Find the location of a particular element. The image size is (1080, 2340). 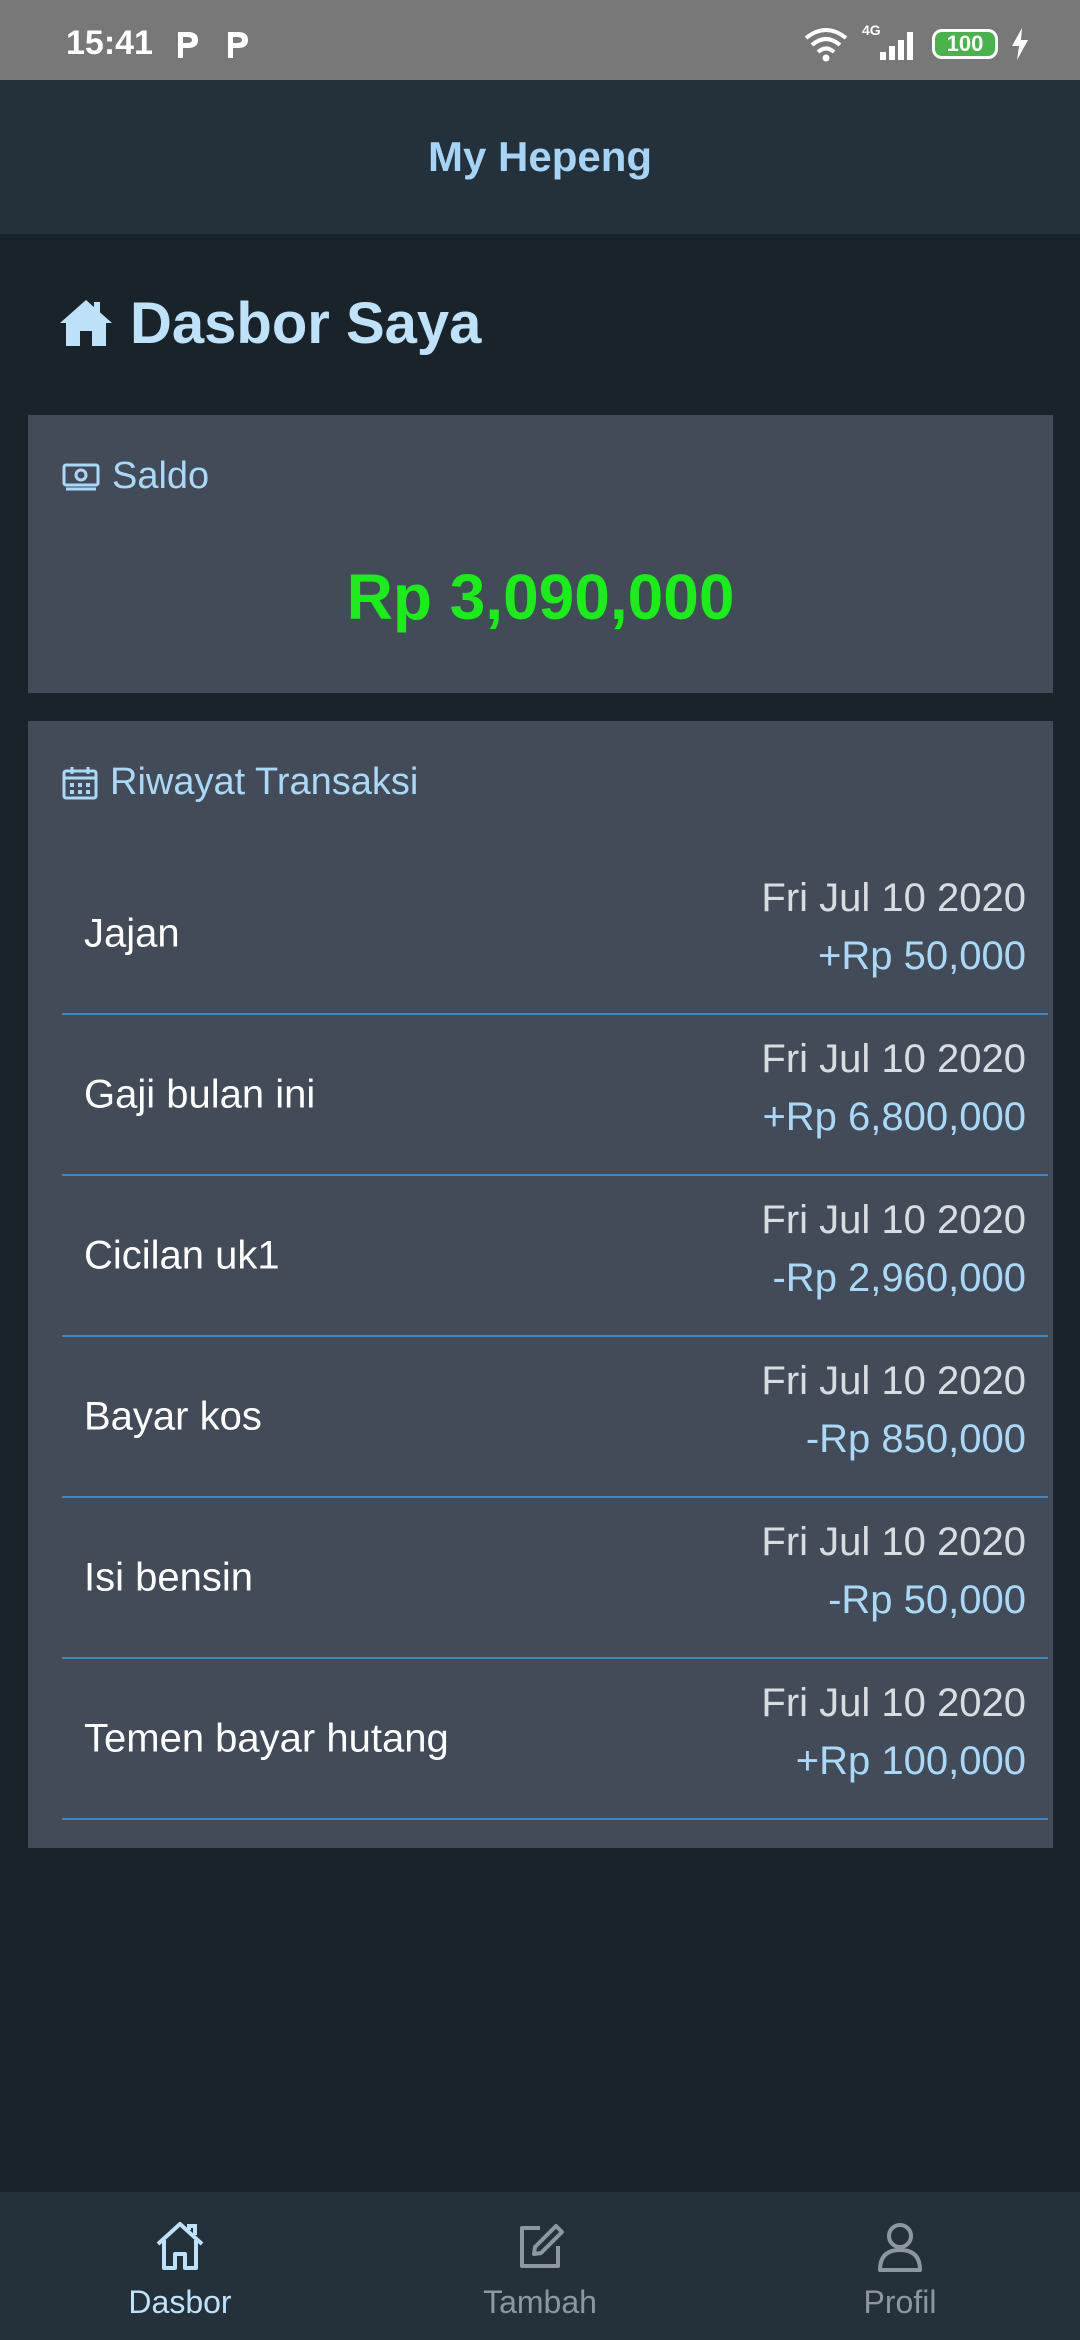

status-indicators: 4G 100 is located at coordinates (916, 43).